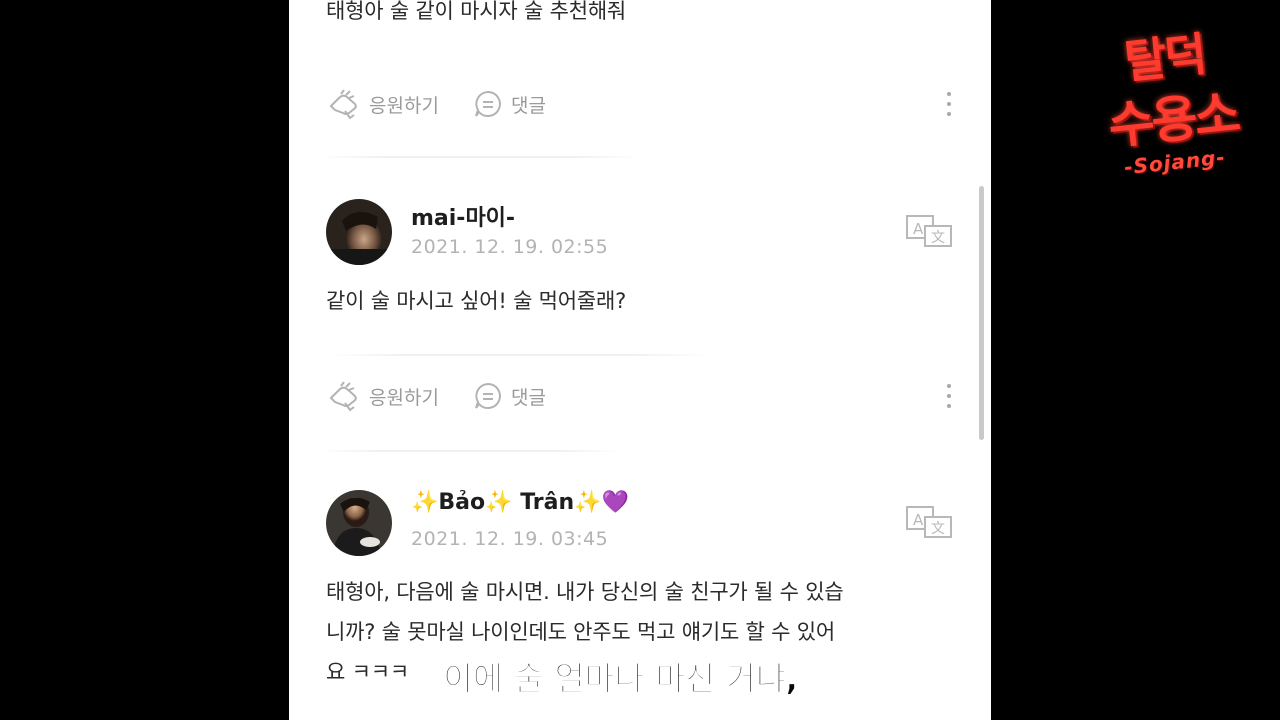 Image resolution: width=1280 pixels, height=720 pixels. I want to click on author-name: ✨Bảo✨ Trân✨💜, so click(520, 502).